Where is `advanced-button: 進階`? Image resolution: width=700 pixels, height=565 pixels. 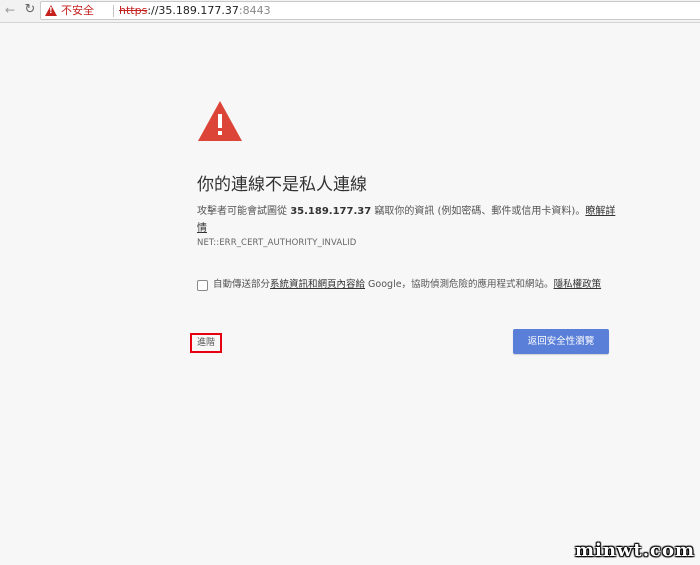
advanced-button: 進階 is located at coordinates (206, 343).